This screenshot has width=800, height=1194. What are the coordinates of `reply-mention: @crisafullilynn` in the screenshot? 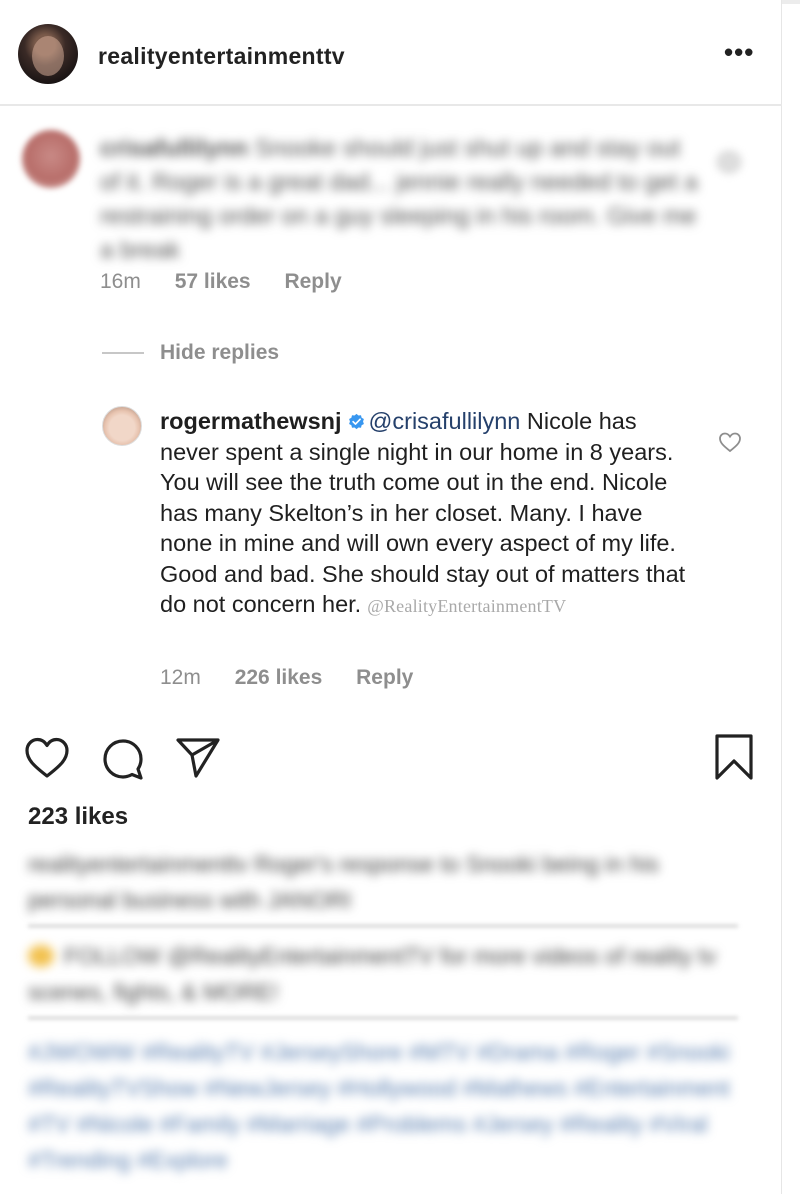 It's located at (445, 421).